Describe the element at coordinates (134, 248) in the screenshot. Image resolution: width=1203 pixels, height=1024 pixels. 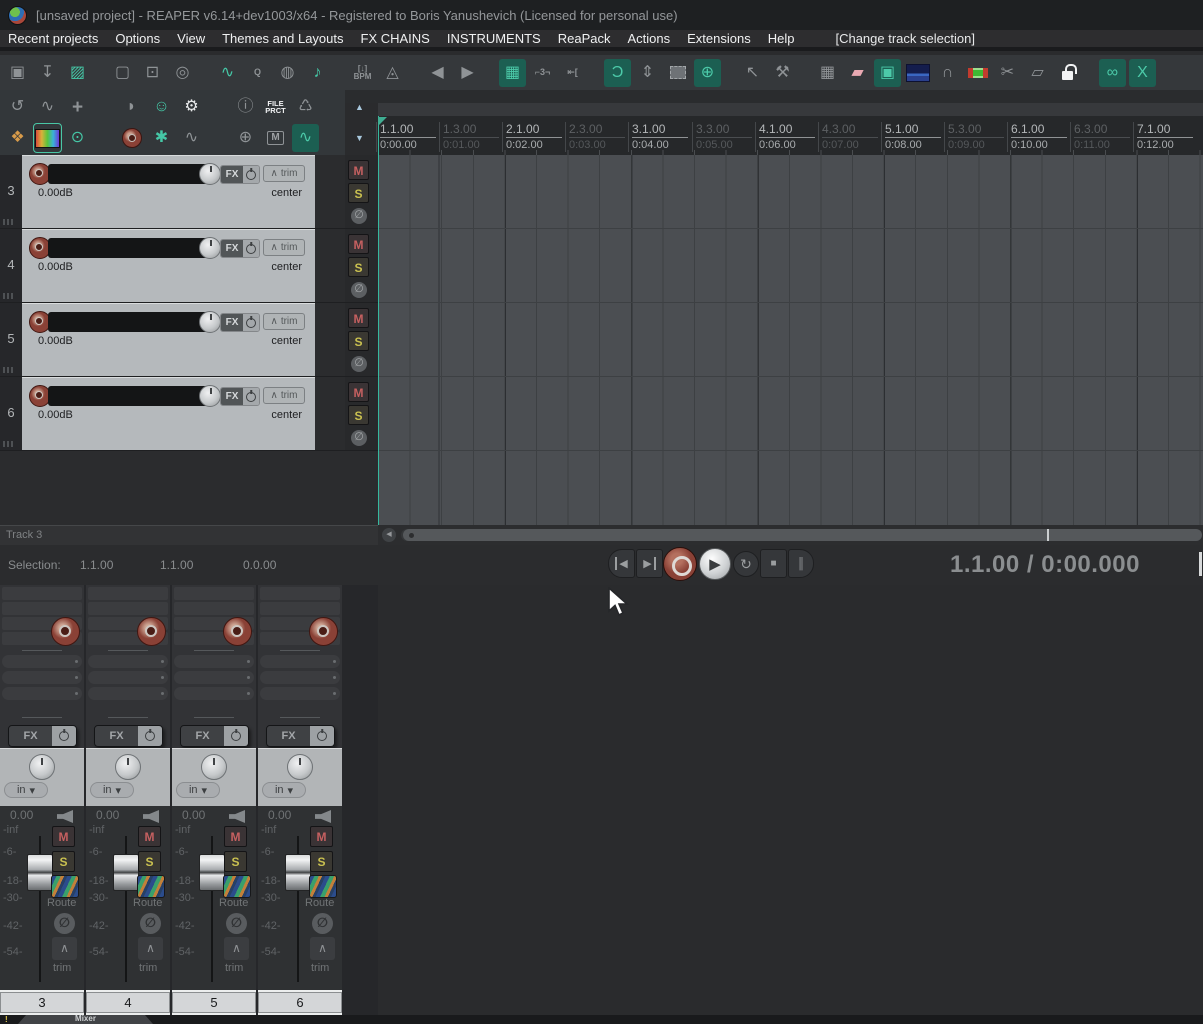
I see `volume-slider` at that location.